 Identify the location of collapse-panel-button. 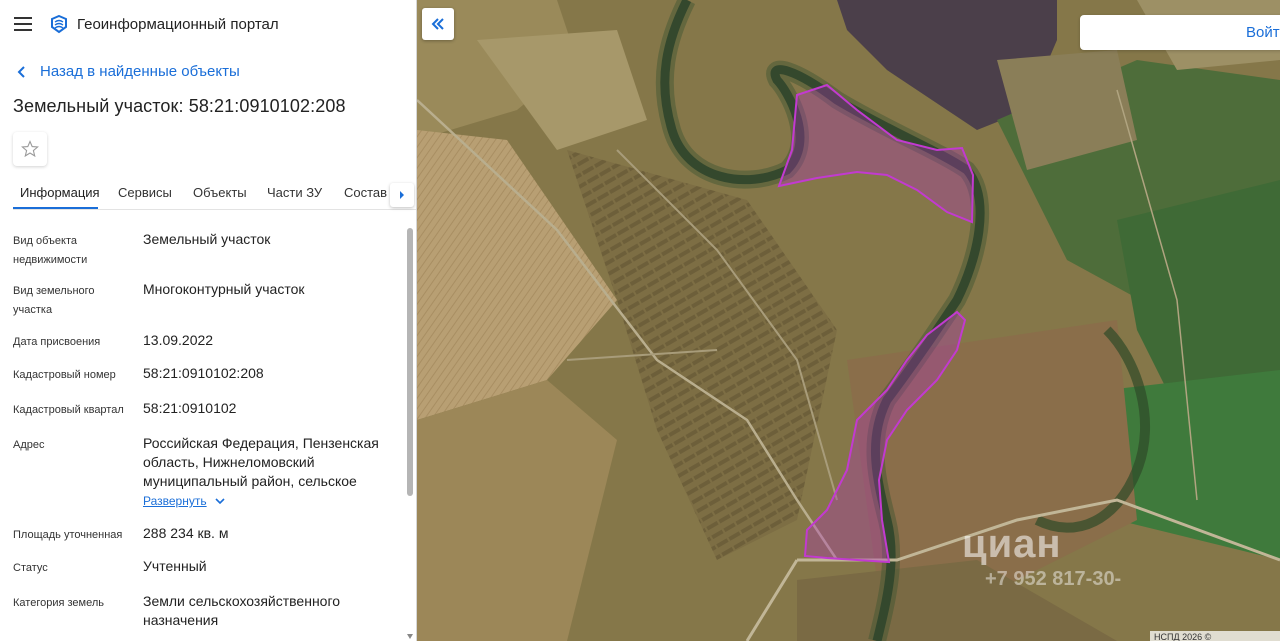
(438, 24).